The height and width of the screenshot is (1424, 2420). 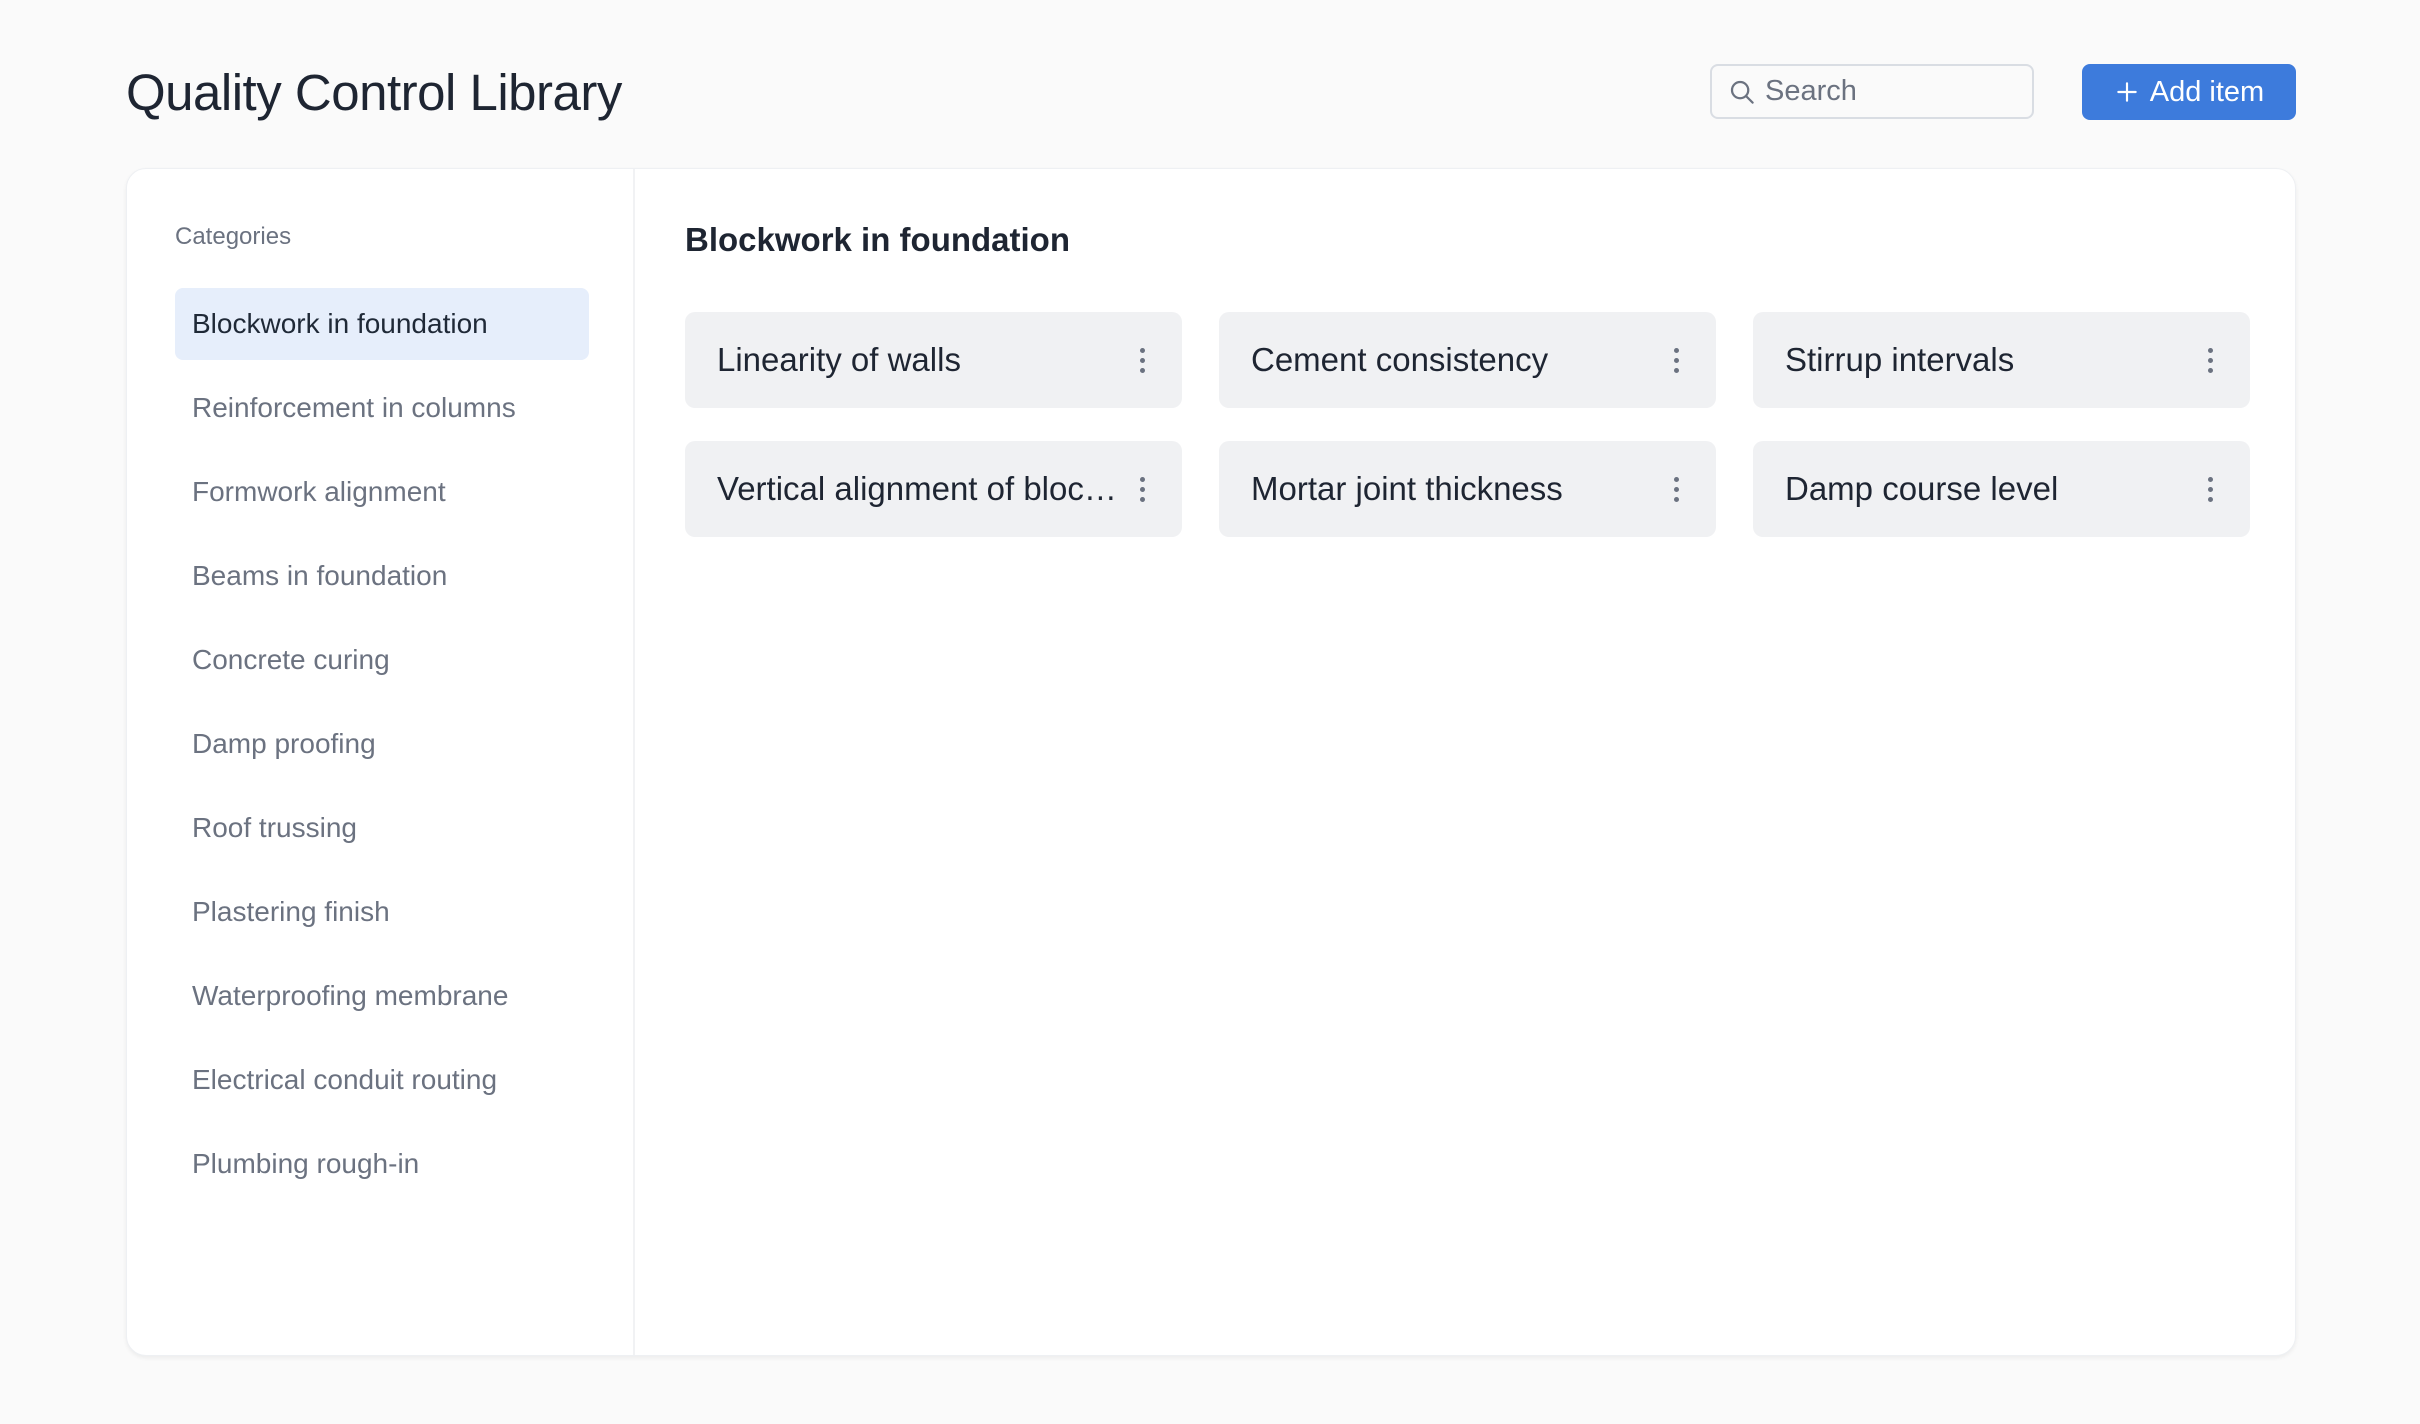 I want to click on search-input, so click(x=1890, y=91).